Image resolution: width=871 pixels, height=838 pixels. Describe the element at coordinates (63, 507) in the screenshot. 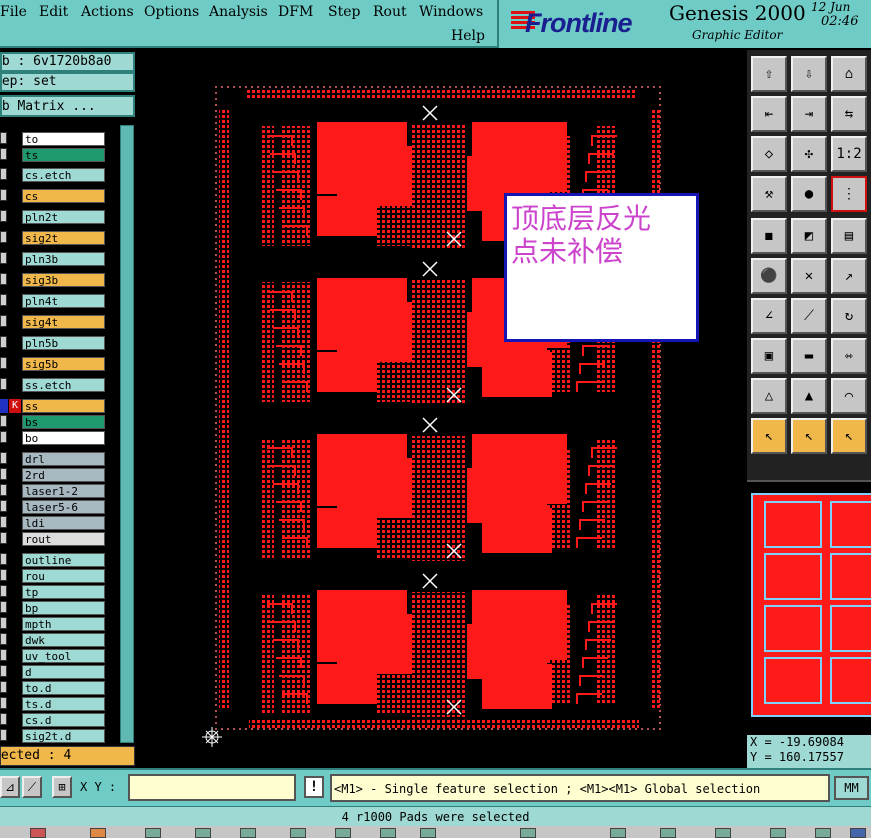

I see `layer-item-laser5-6: laser5-6` at that location.